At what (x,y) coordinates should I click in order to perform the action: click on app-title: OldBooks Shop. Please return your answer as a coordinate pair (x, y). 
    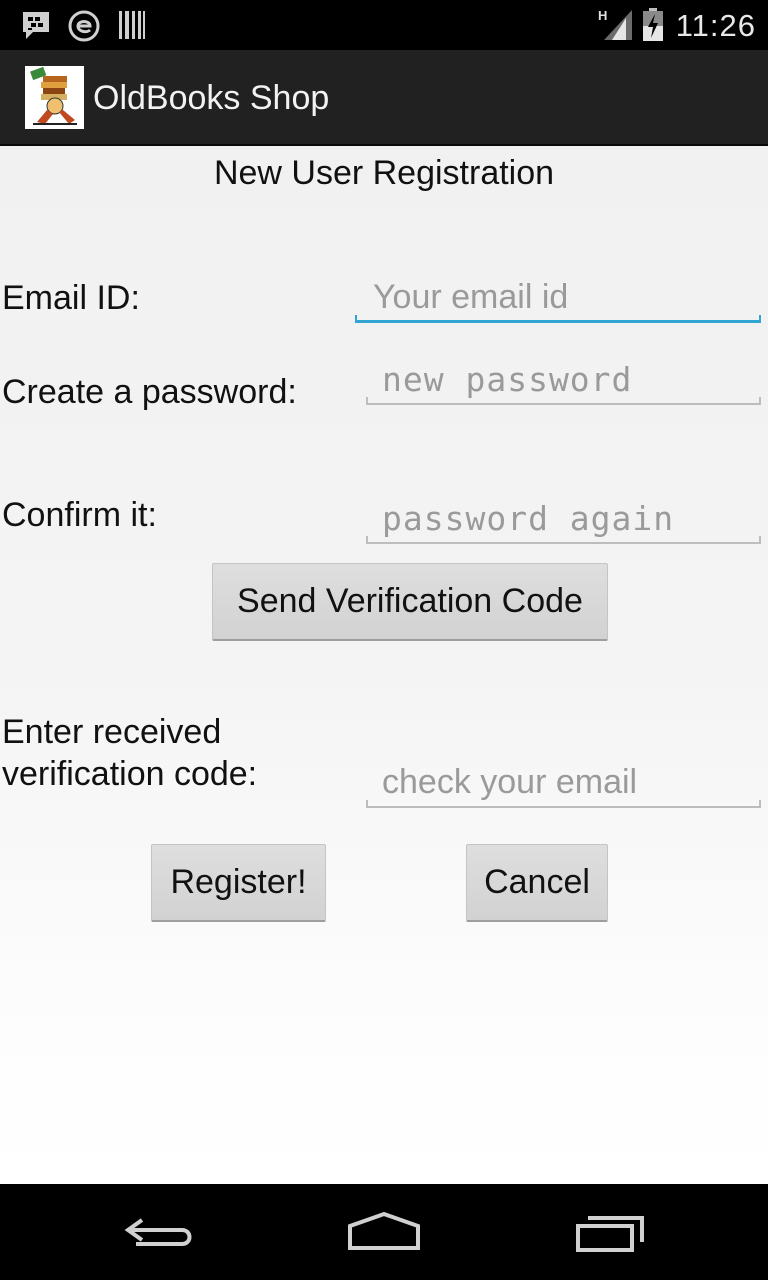
    Looking at the image, I should click on (211, 98).